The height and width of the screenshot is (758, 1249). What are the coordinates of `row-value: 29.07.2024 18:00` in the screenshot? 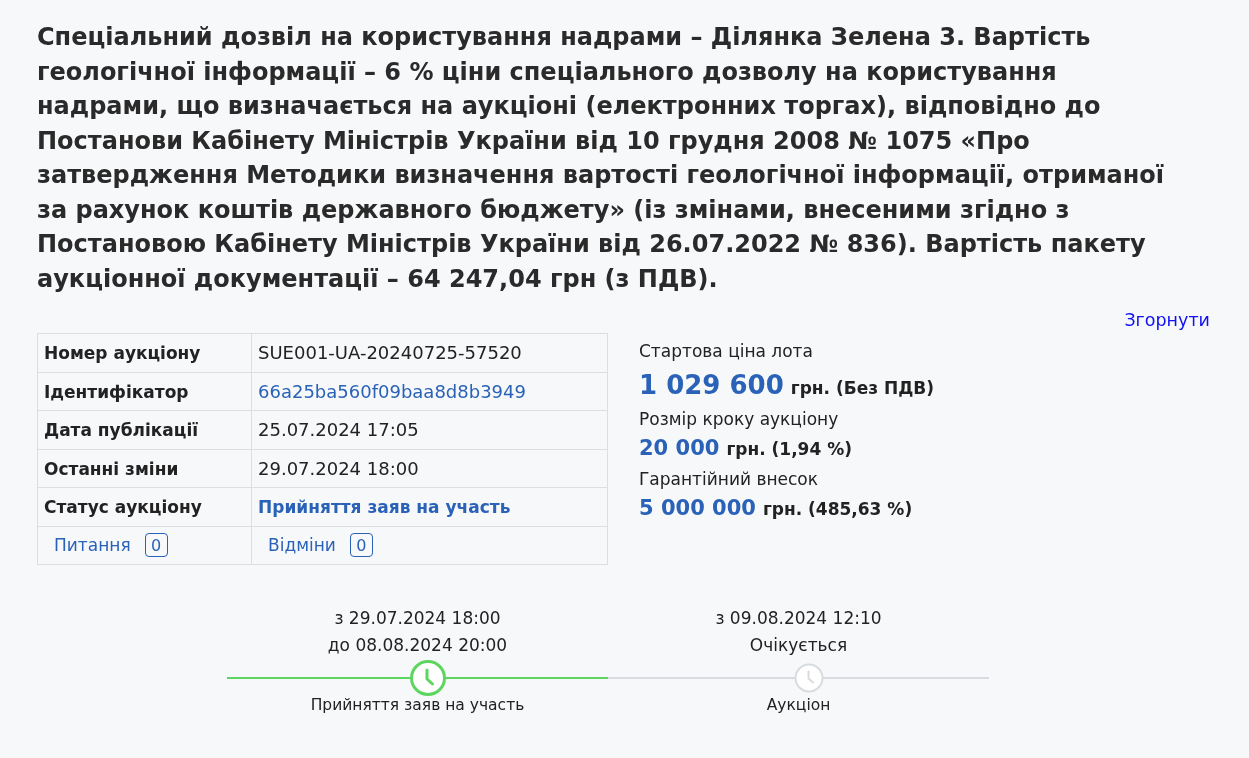 It's located at (338, 468).